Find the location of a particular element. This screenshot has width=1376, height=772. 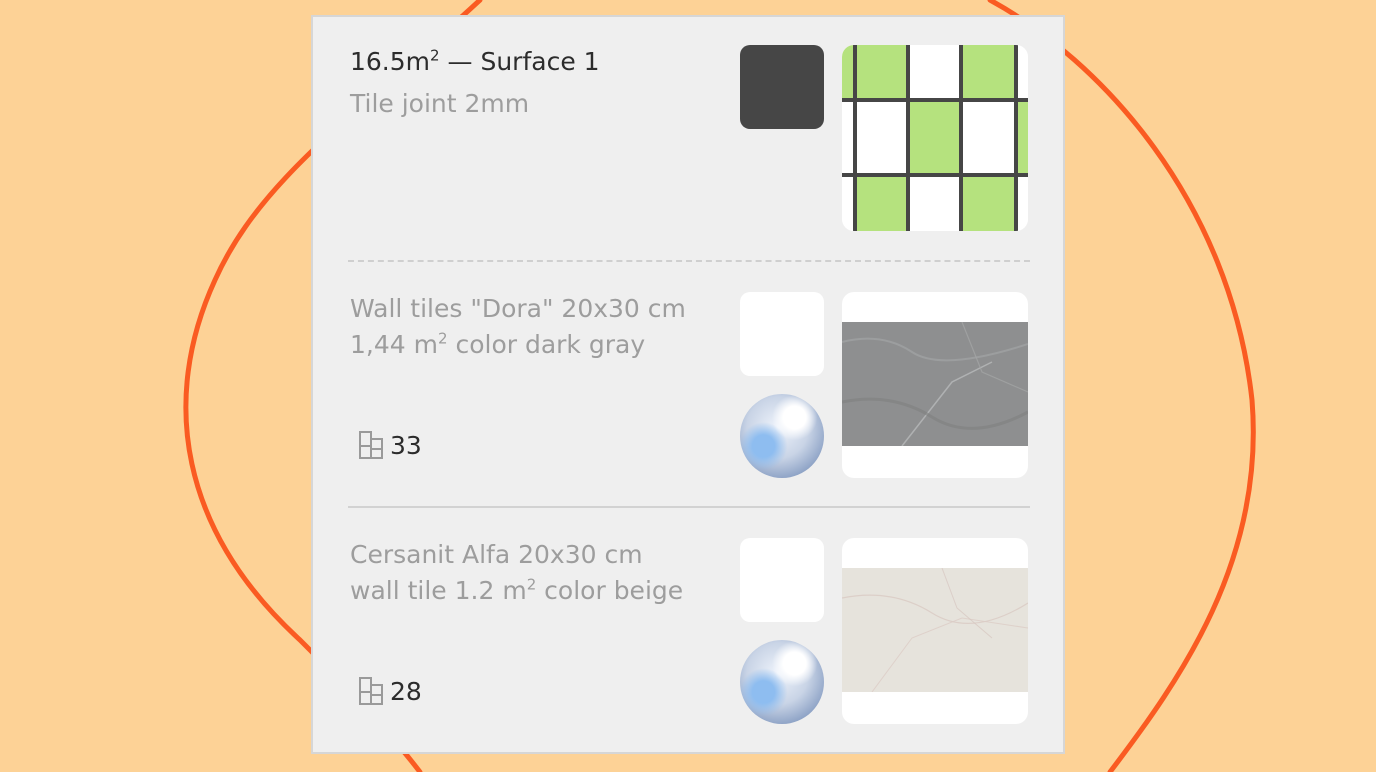

tile-count-value: 28 is located at coordinates (406, 691).